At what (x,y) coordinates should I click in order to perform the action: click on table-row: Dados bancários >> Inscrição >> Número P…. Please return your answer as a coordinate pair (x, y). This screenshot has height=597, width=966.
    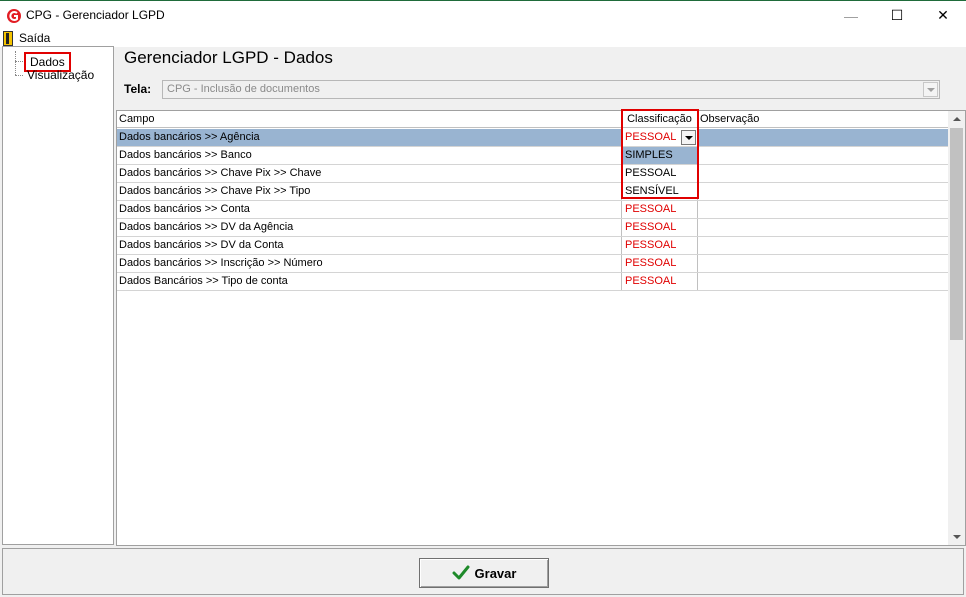
    Looking at the image, I should click on (532, 264).